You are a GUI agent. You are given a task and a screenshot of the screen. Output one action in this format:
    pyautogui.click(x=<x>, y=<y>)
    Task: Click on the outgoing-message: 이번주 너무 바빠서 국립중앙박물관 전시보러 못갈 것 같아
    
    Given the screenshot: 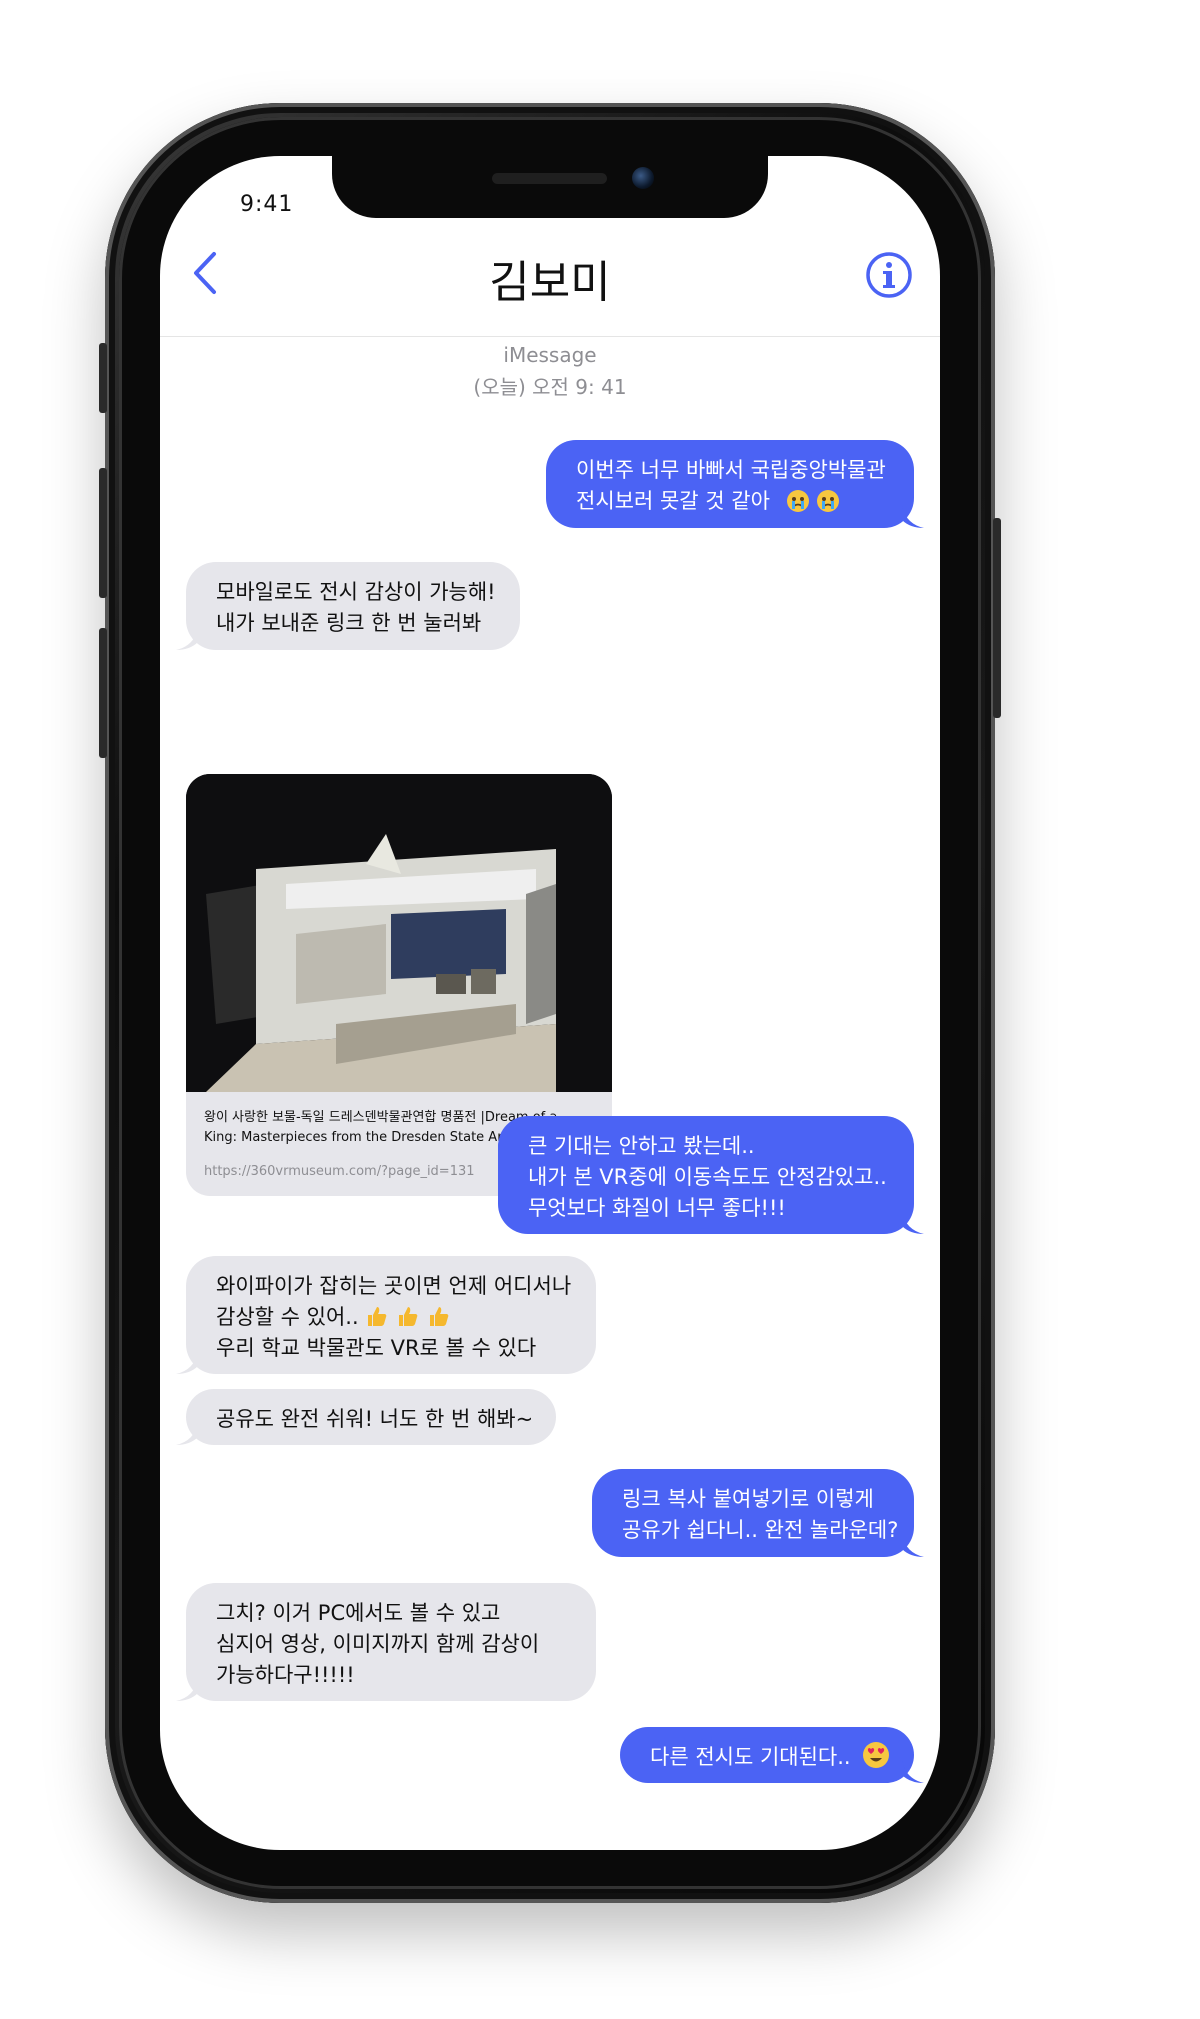 What is the action you would take?
    pyautogui.click(x=735, y=484)
    